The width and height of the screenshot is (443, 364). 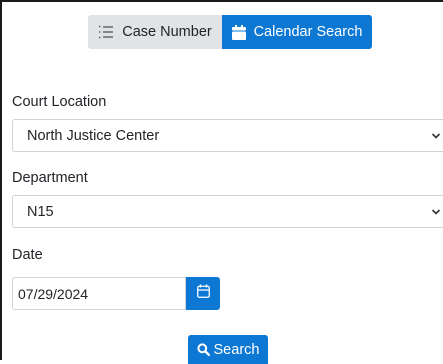 What do you see at coordinates (59, 102) in the screenshot?
I see `court-location-label: Court Location` at bounding box center [59, 102].